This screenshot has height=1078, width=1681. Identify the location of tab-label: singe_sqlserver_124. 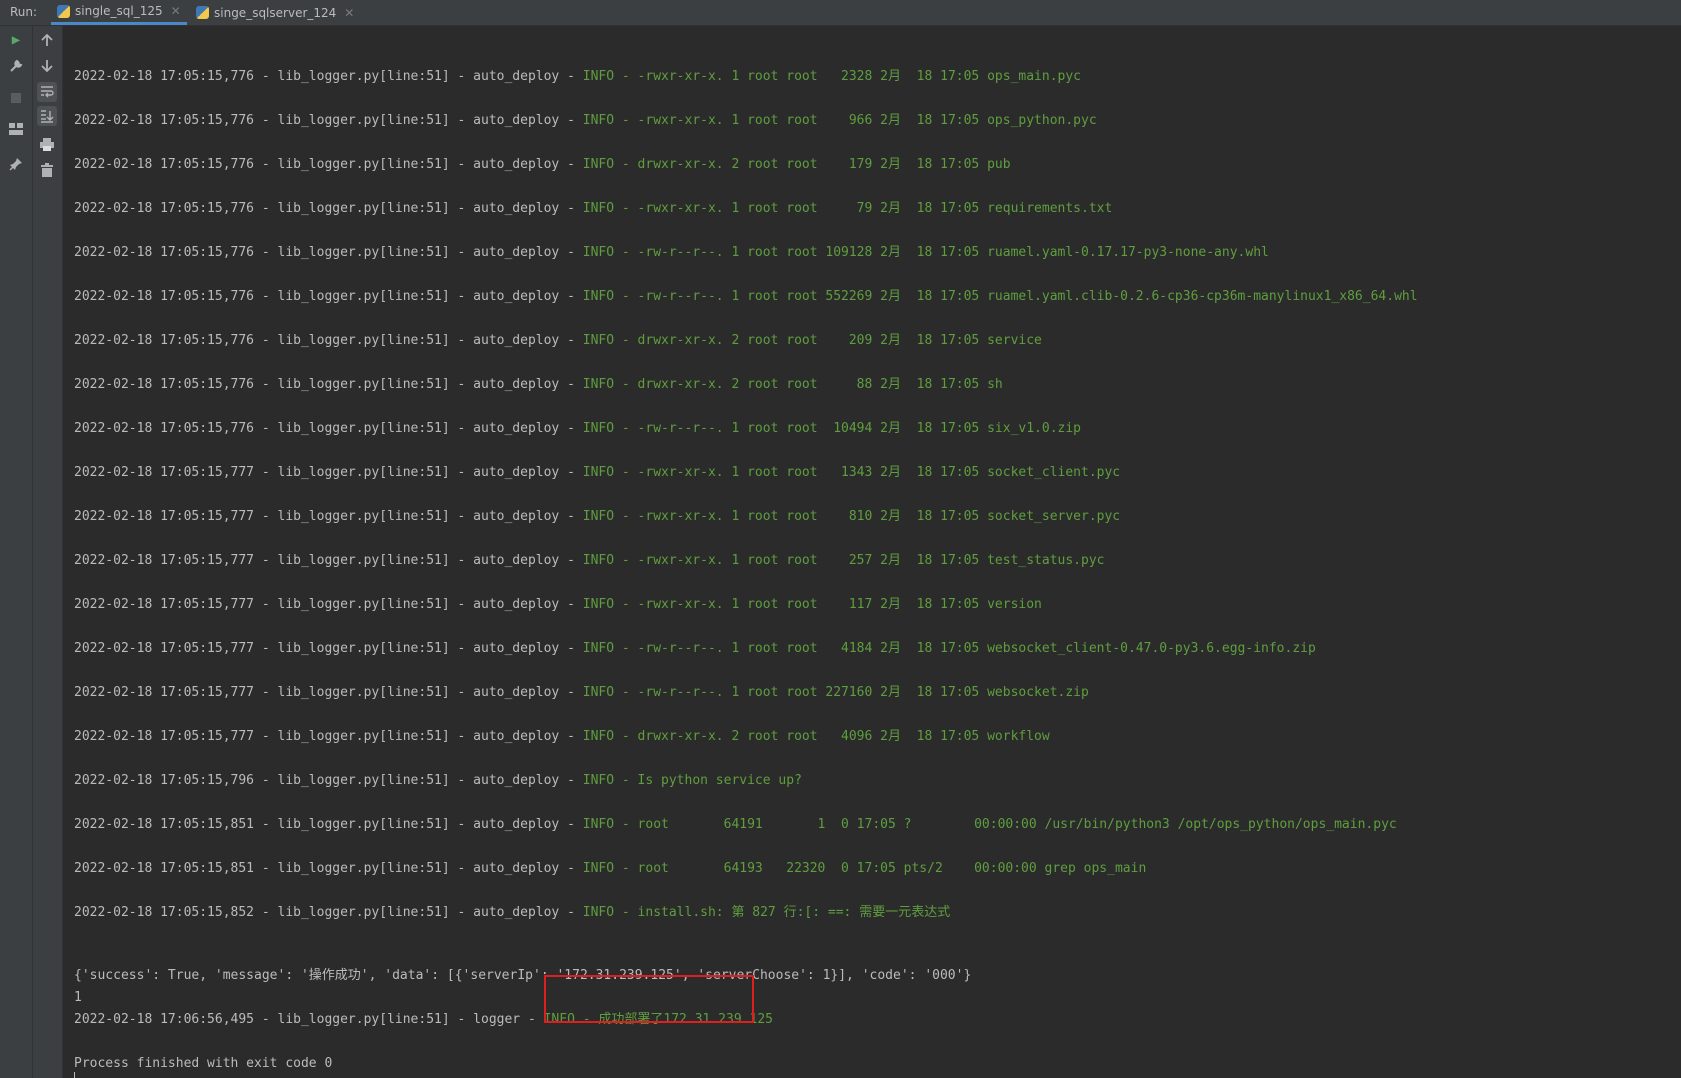
(275, 12).